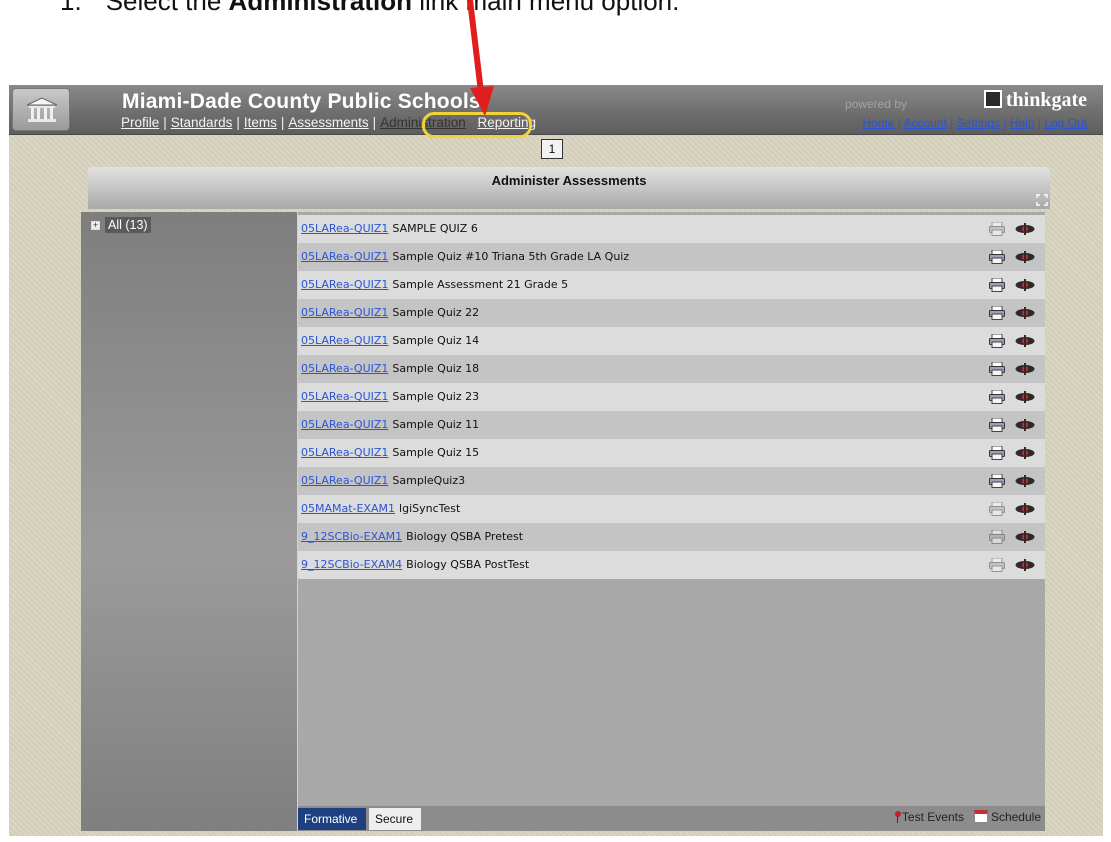 The image size is (1111, 842). What do you see at coordinates (167, 8) in the screenshot?
I see `instruction-prefix: Select the` at bounding box center [167, 8].